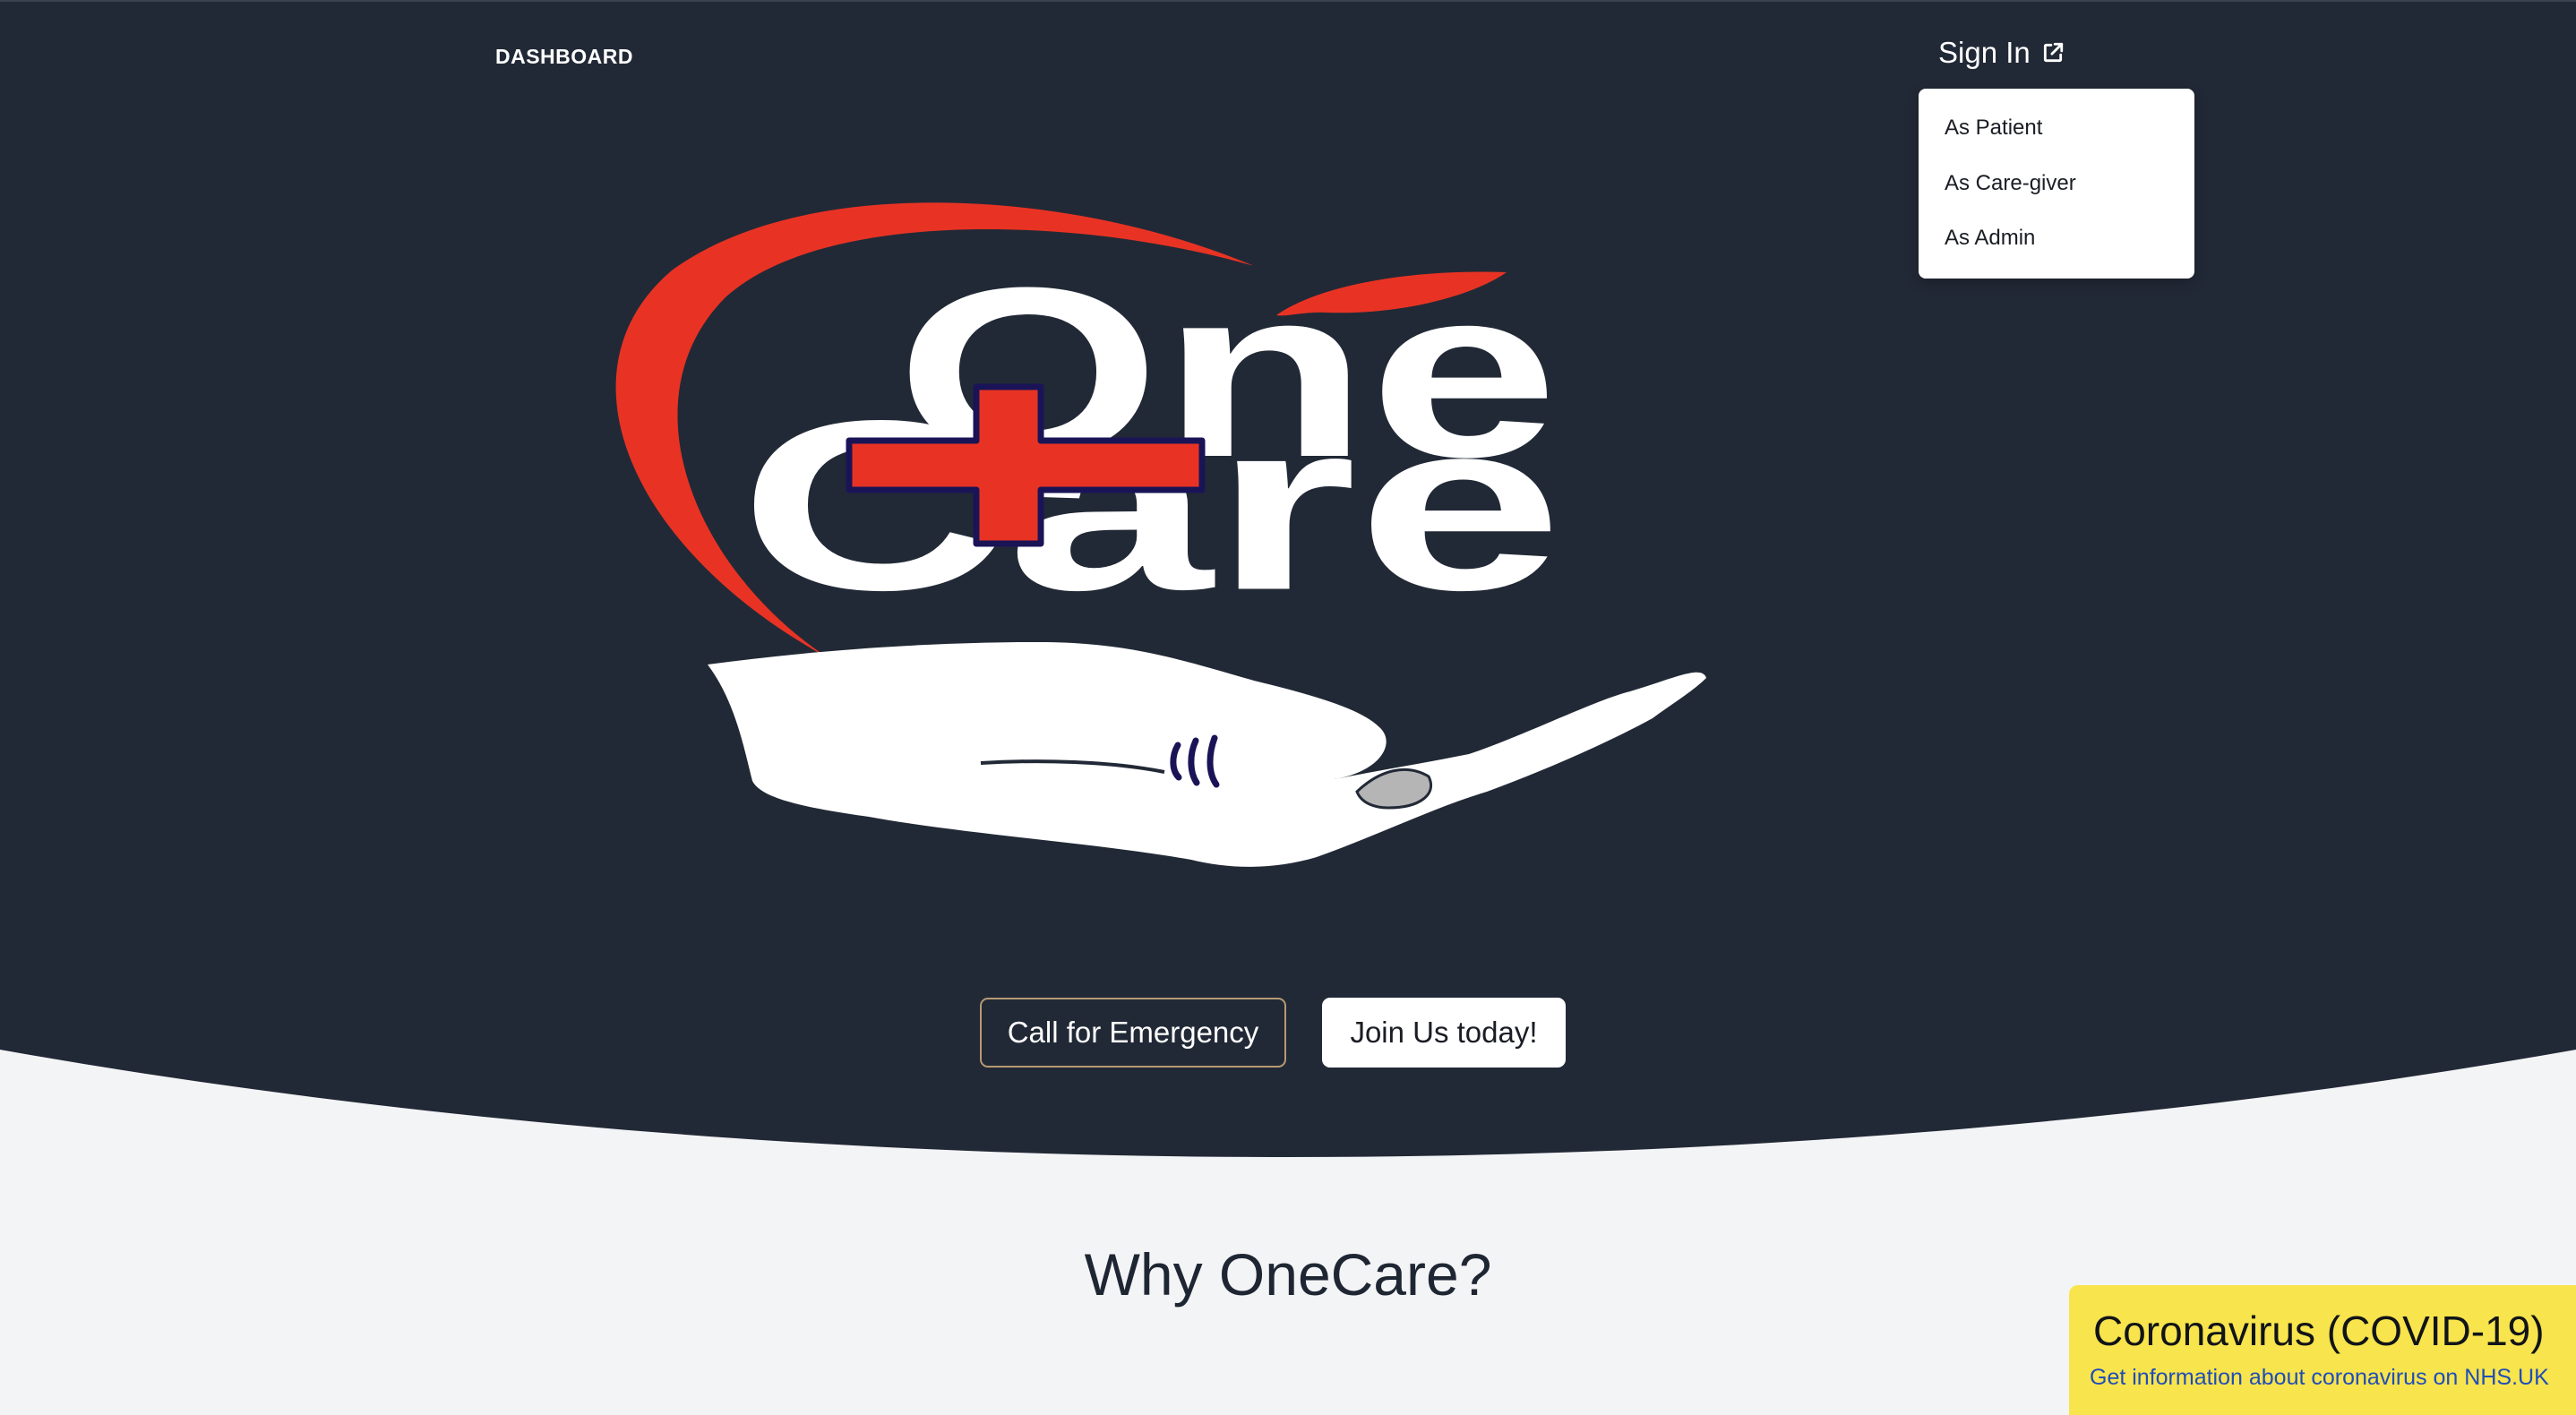 This screenshot has width=2576, height=1415. I want to click on menu-item-as-care-giver: As Care-giver, so click(2010, 183).